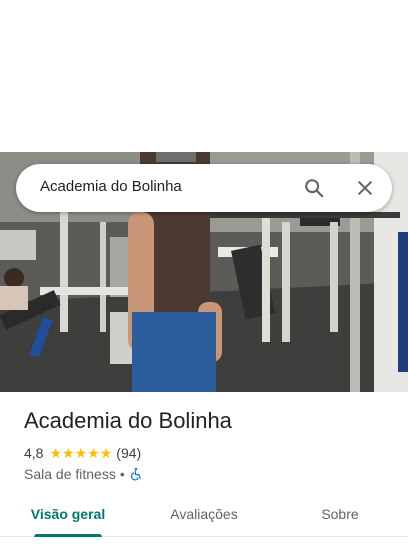 This screenshot has width=408, height=544. I want to click on rating-row: 4,8 ★ ★ ★ ★ ★ (94), so click(82, 453).